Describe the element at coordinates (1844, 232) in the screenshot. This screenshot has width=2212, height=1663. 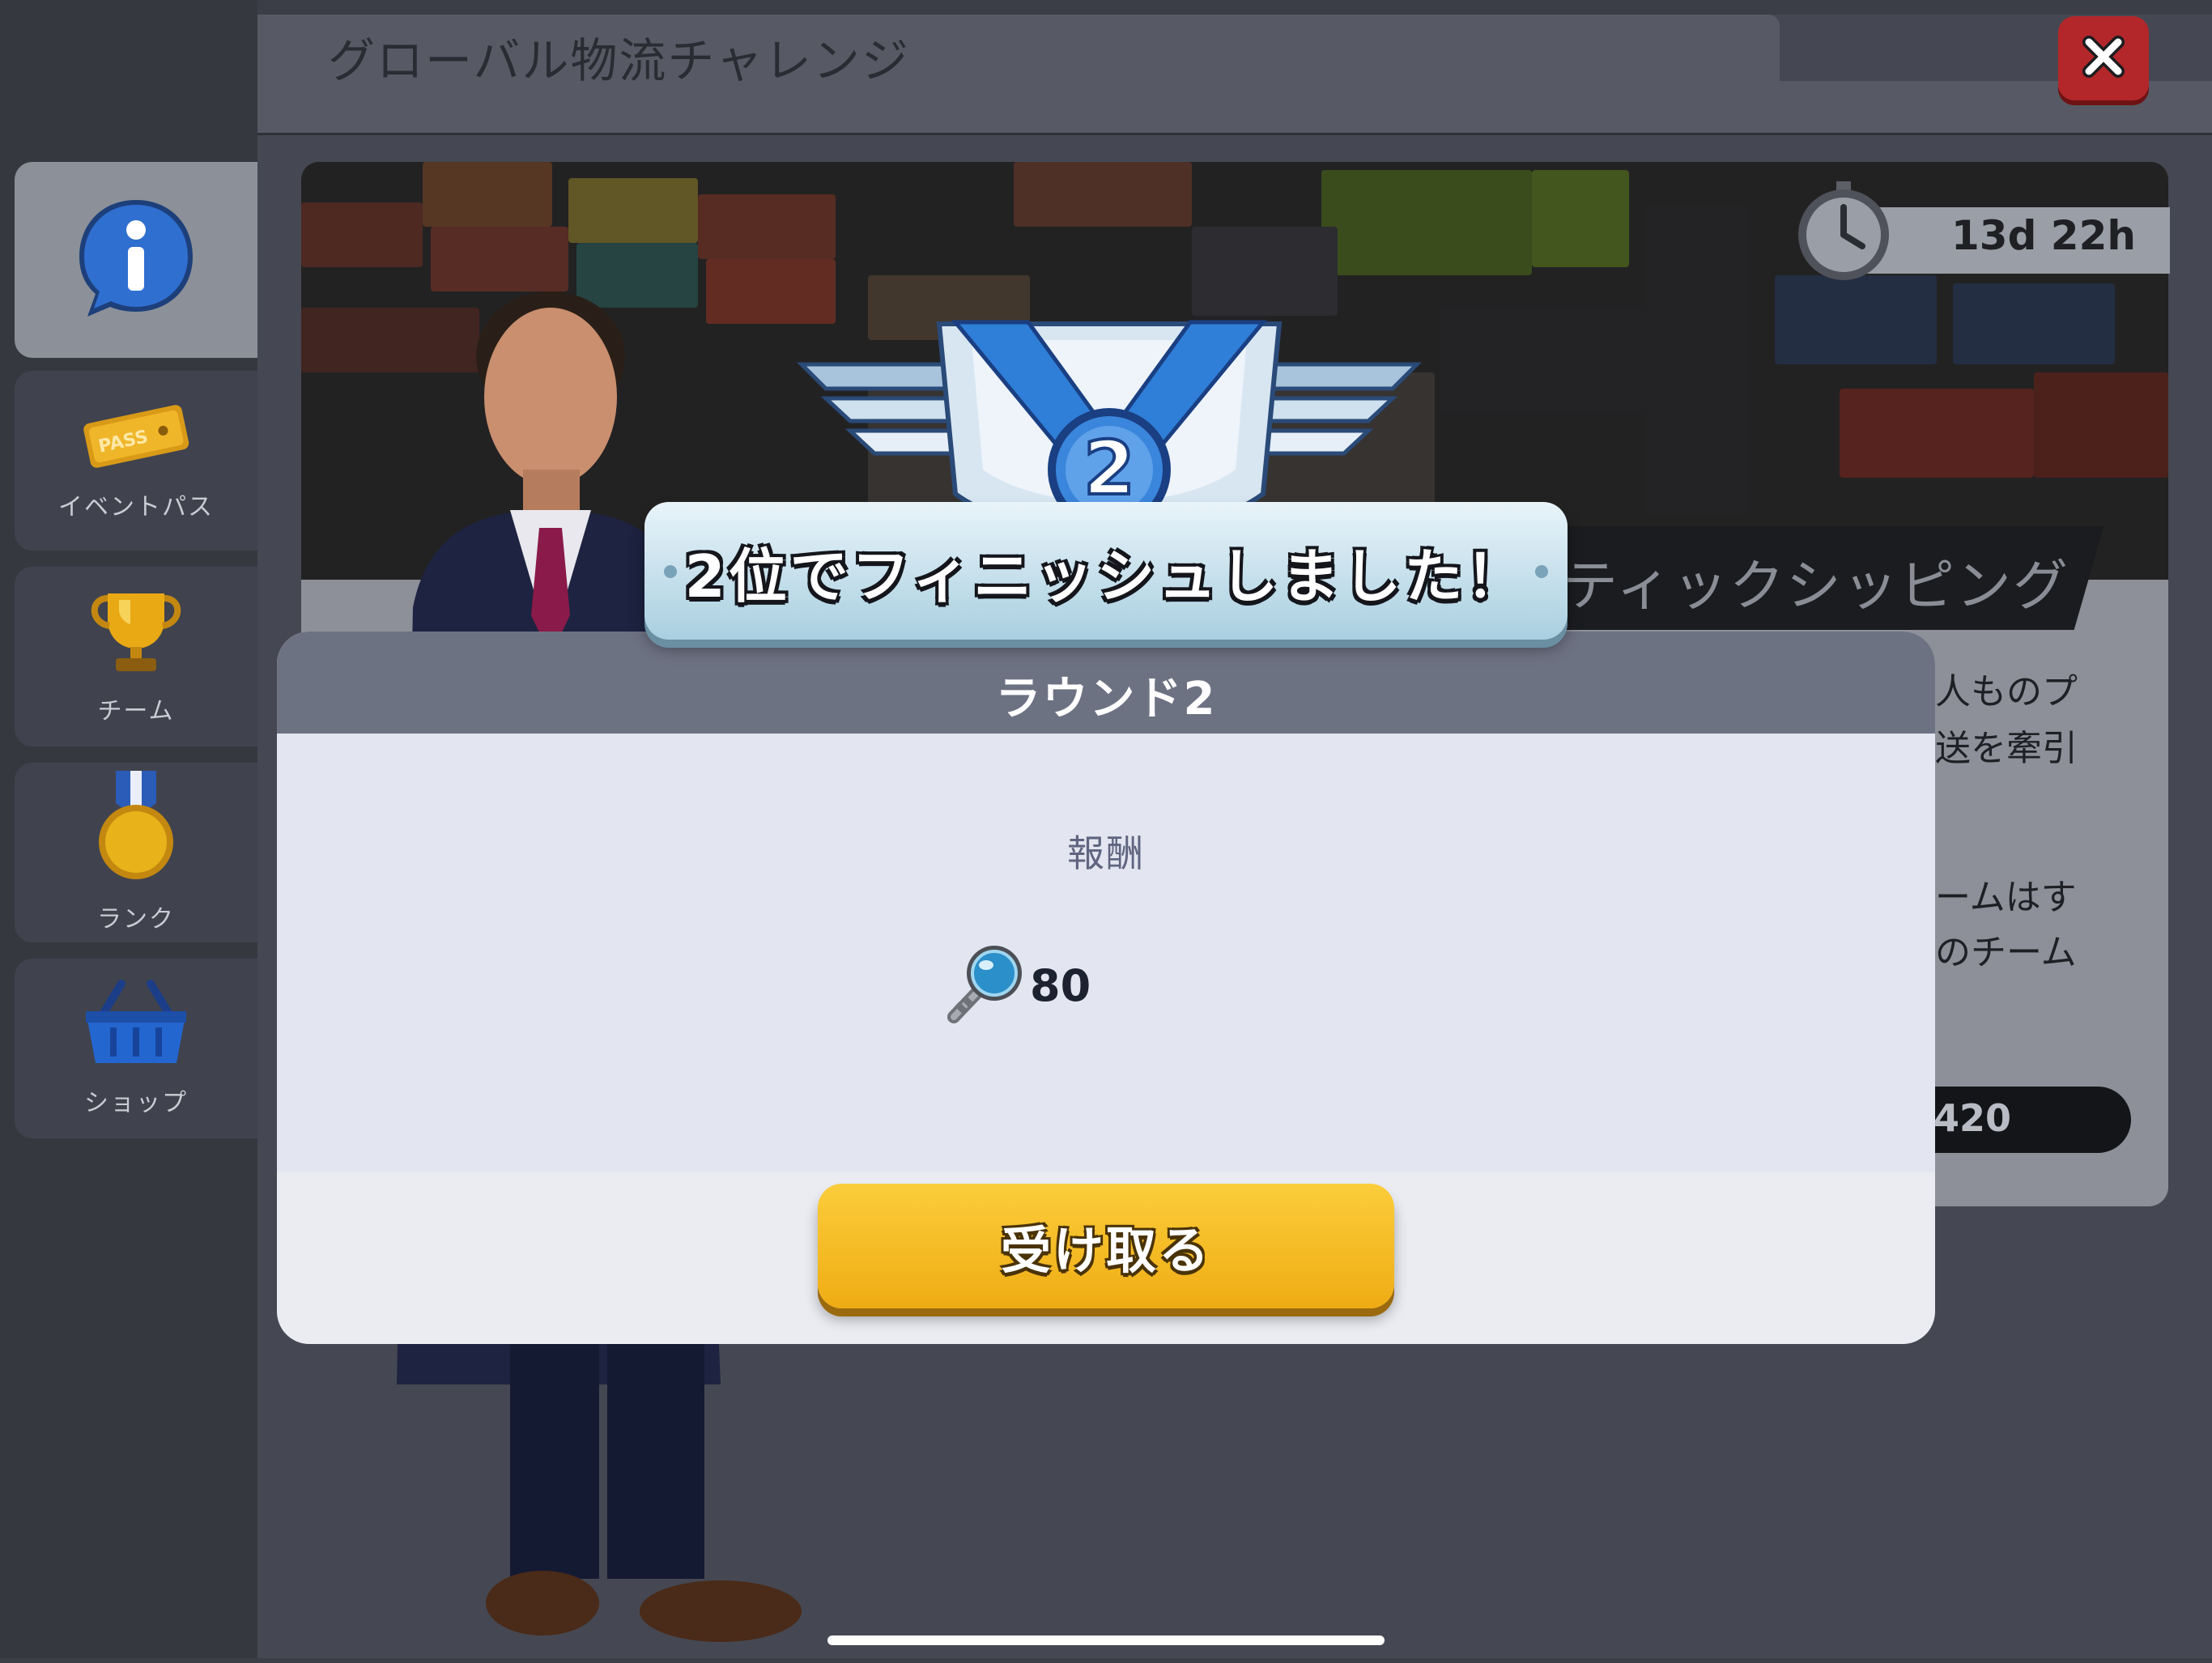
I see `stopwatch-icon` at that location.